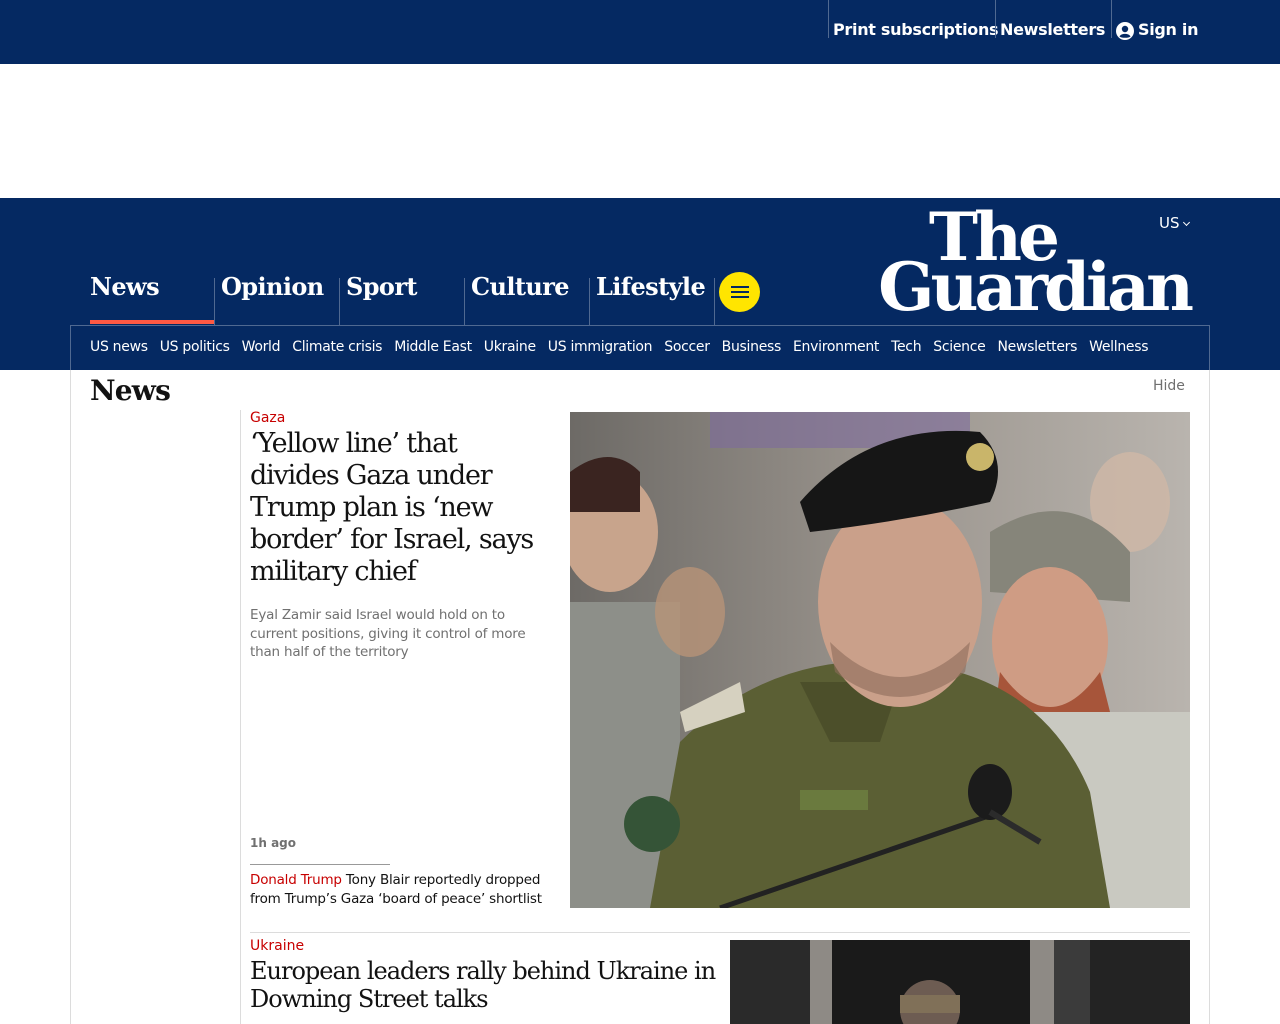 This screenshot has height=1024, width=1280. I want to click on section-title: News, so click(130, 390).